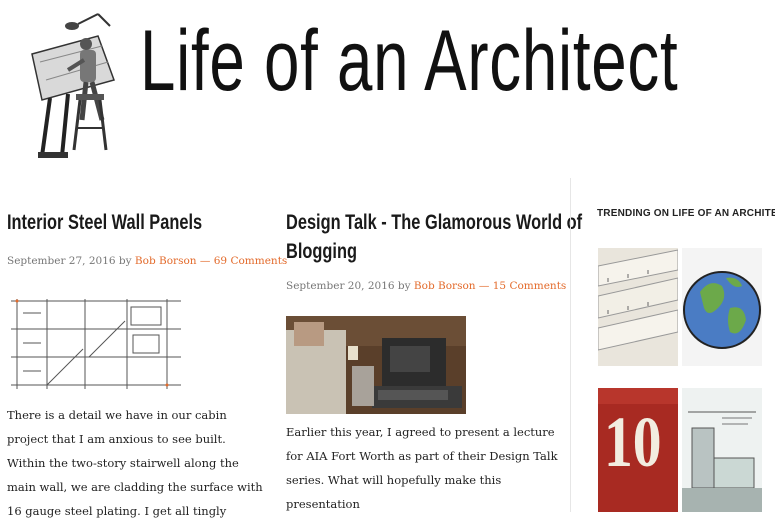  I want to click on column-divider, so click(570, 345).